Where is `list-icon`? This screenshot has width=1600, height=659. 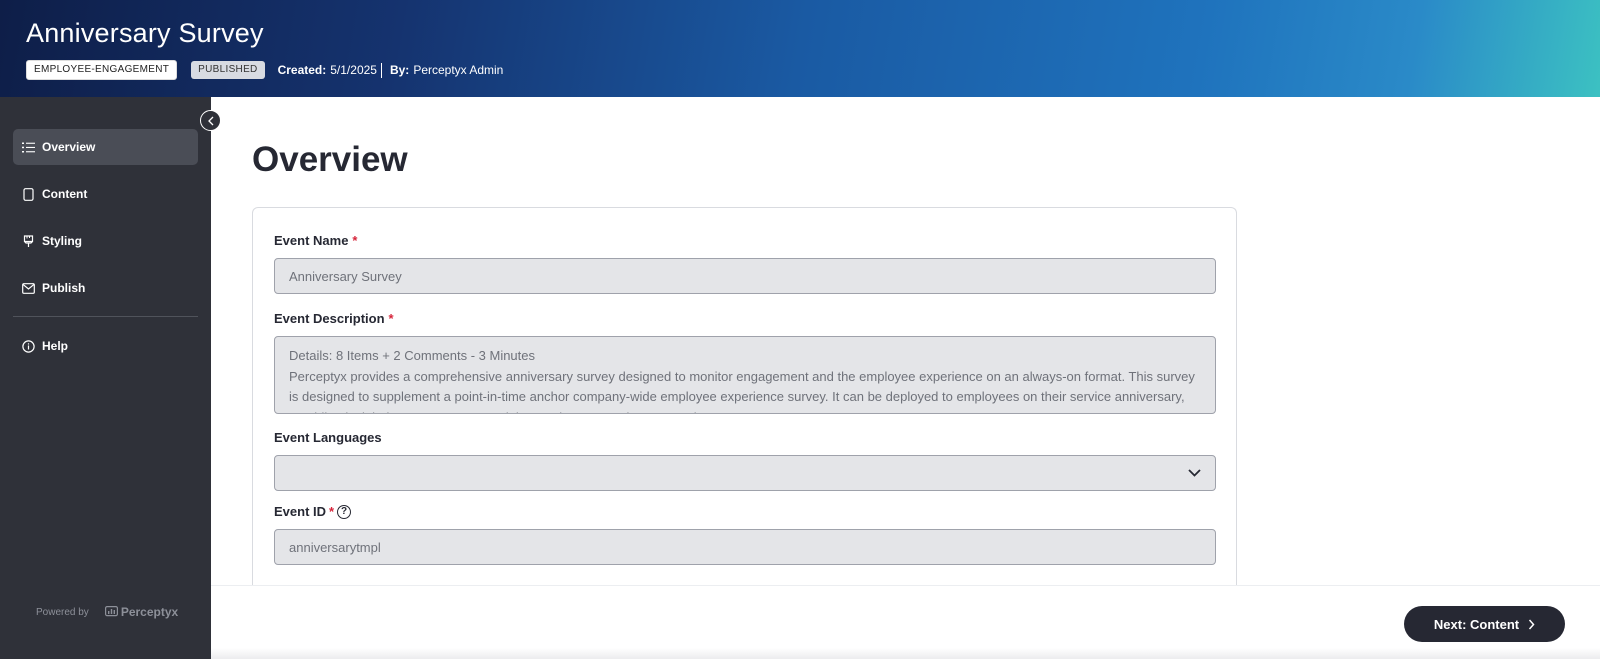 list-icon is located at coordinates (28, 147).